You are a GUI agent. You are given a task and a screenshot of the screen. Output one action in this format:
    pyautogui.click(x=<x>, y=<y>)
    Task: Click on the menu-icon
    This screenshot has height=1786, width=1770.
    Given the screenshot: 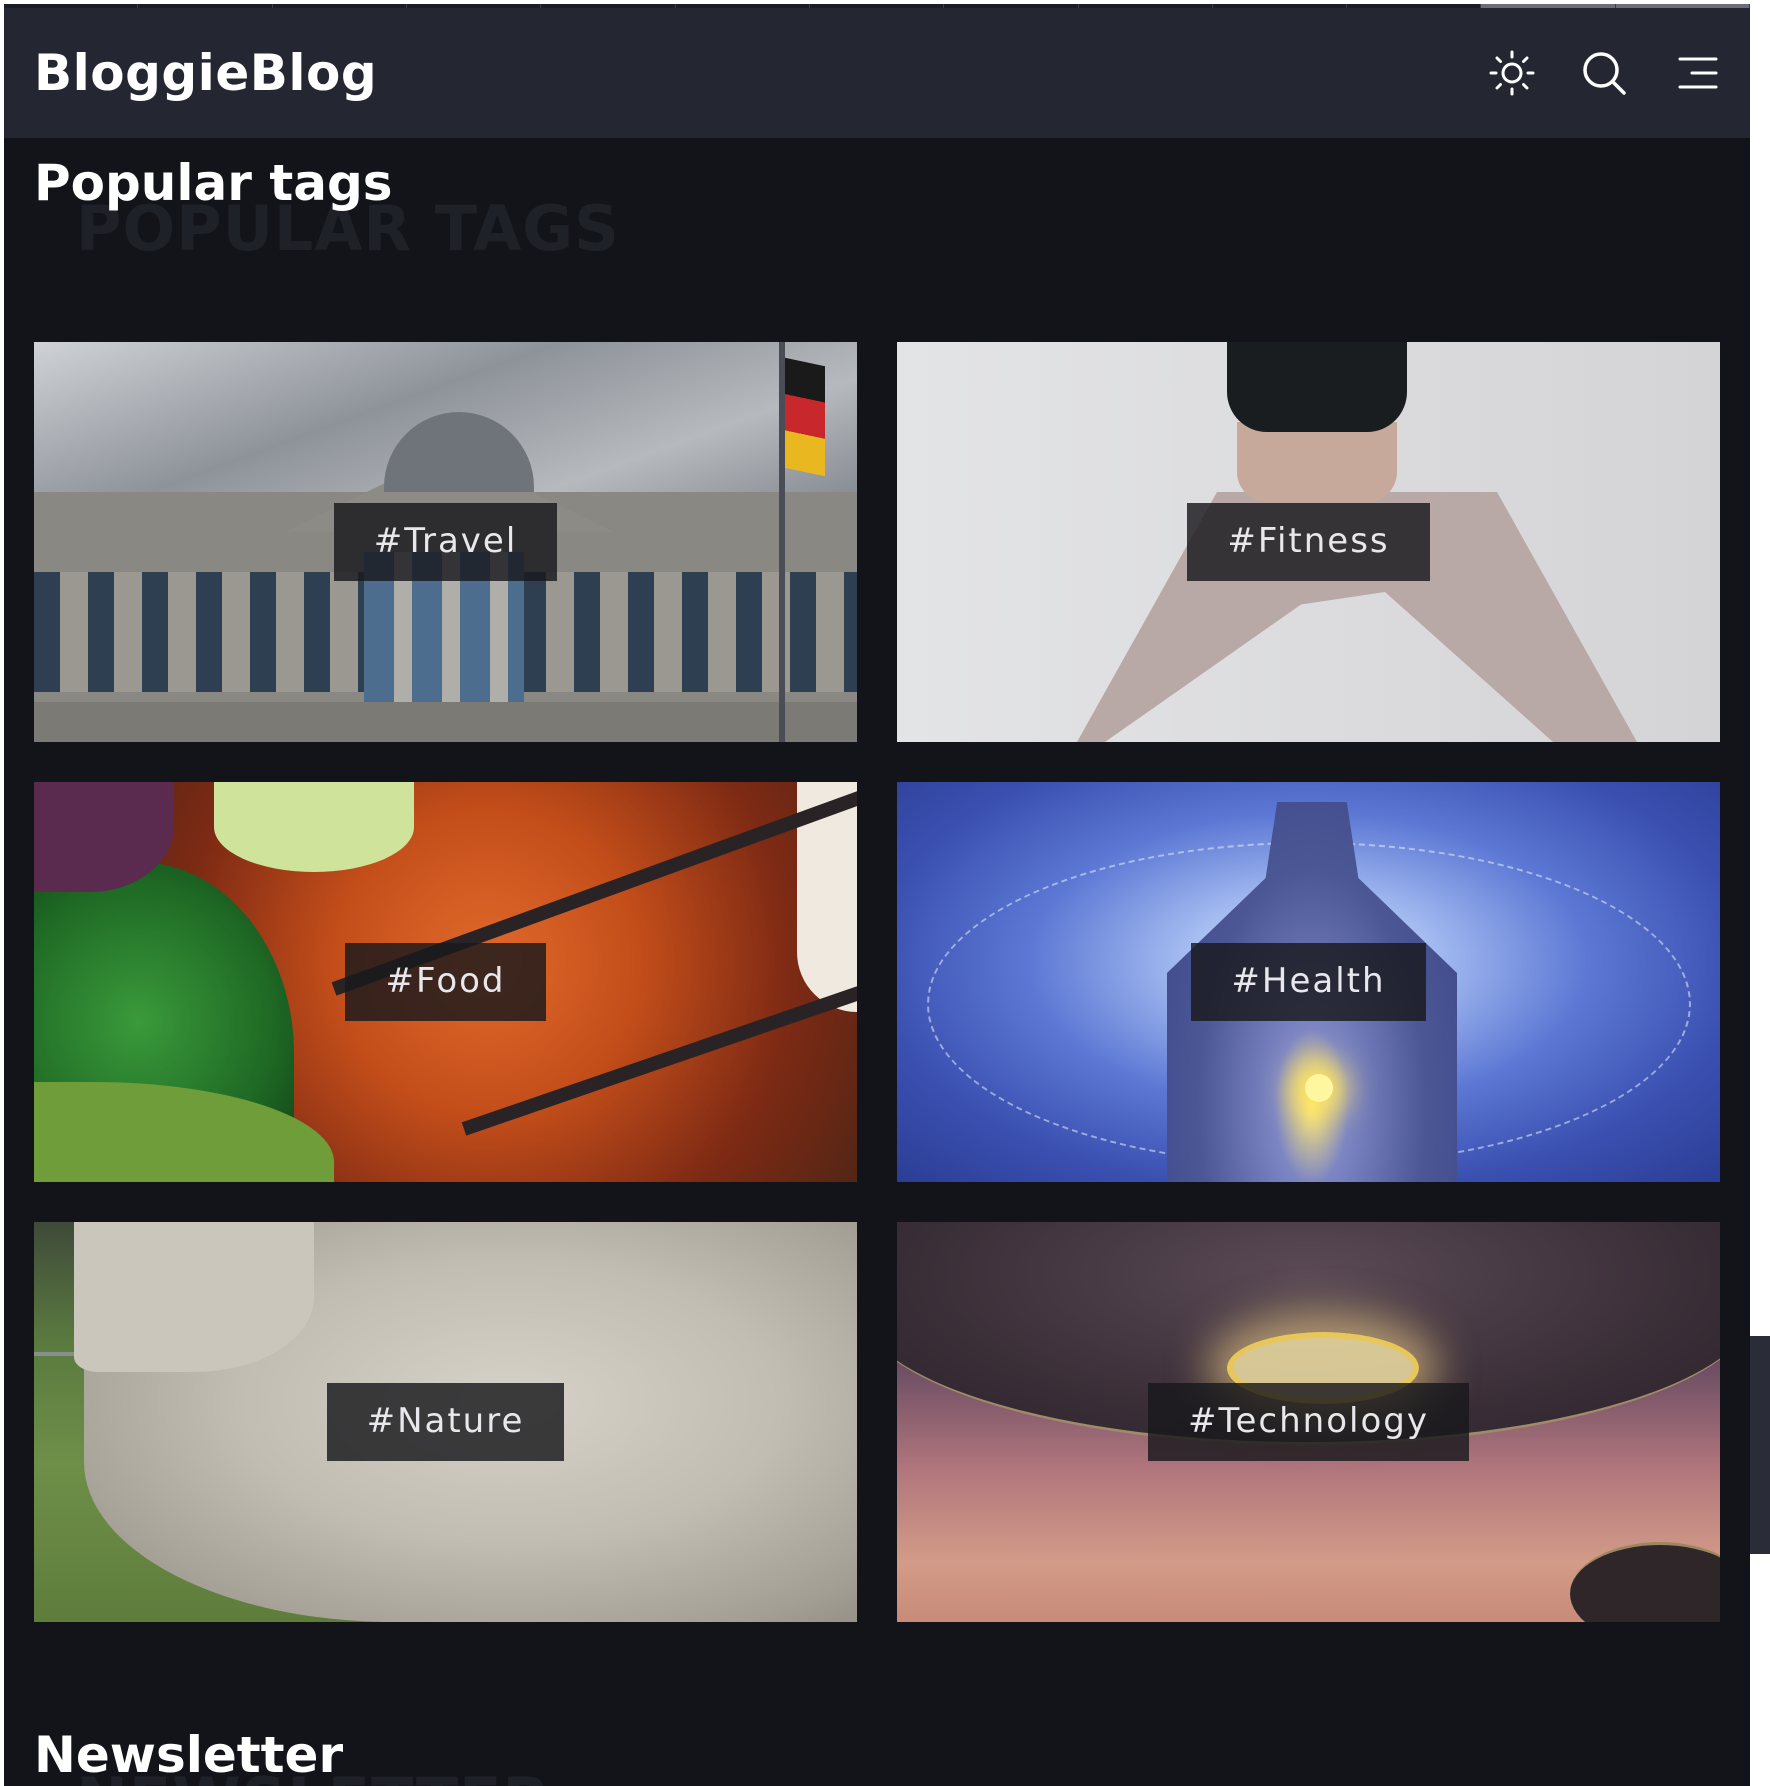 What is the action you would take?
    pyautogui.click(x=1698, y=73)
    